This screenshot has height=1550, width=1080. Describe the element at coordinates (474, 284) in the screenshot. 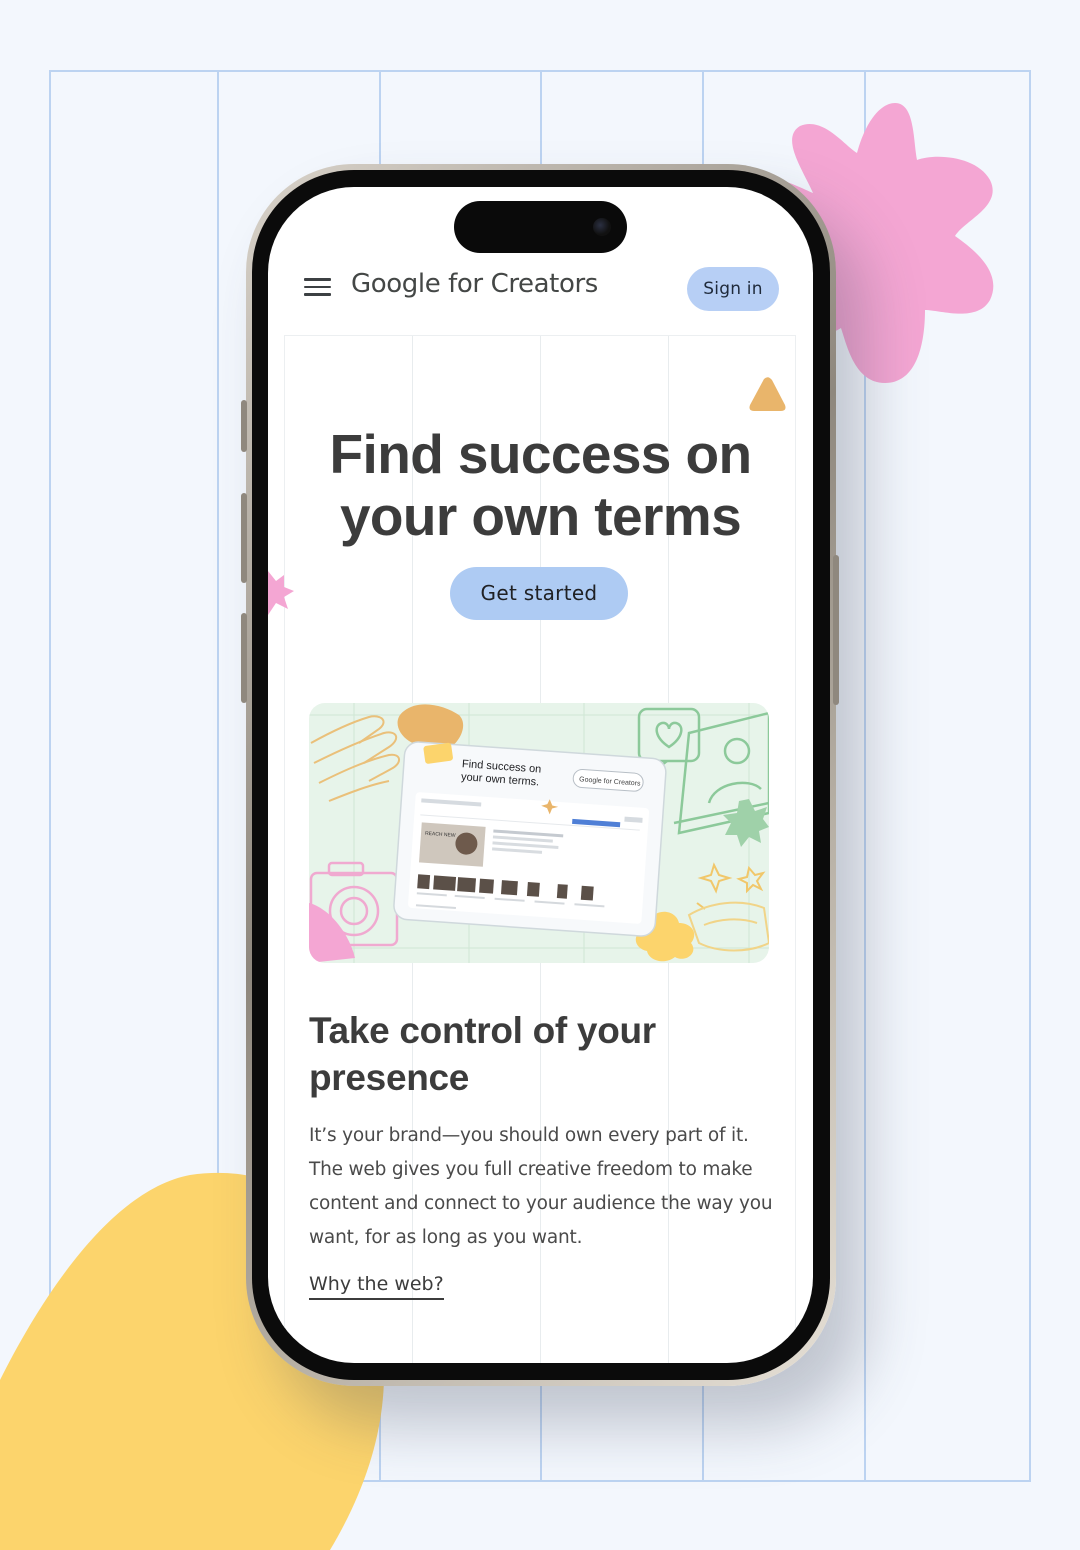

I see `brand-logo: Google for Creators` at that location.